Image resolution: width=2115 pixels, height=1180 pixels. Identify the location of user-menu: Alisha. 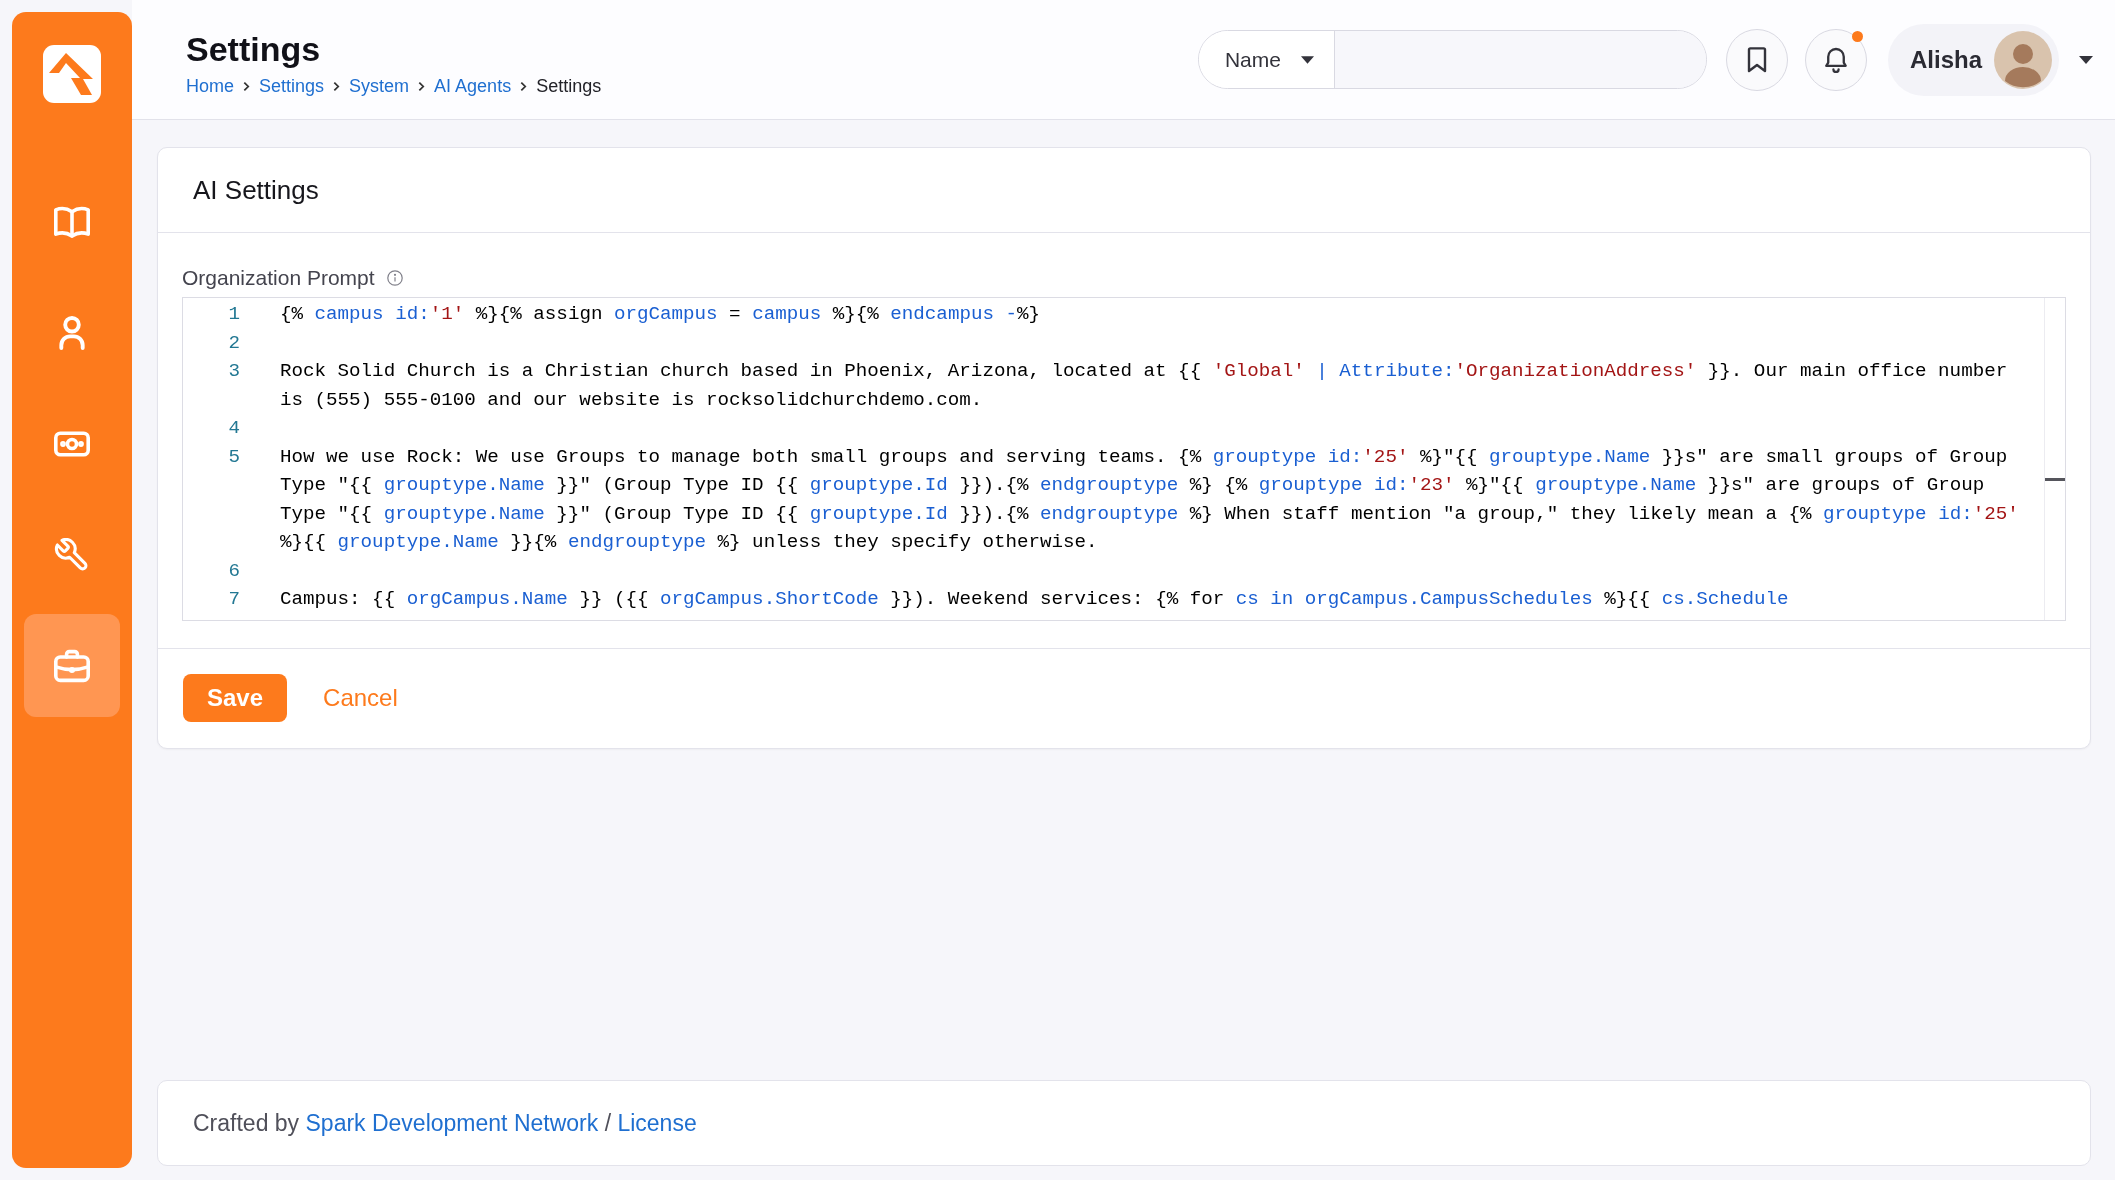
(1973, 59).